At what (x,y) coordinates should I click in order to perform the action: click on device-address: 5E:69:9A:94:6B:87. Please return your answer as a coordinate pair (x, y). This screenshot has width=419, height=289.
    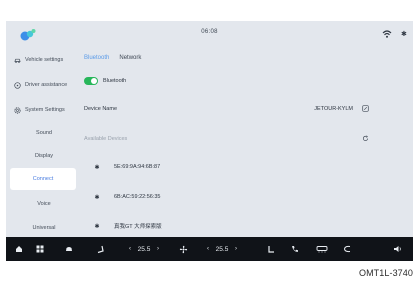
    Looking at the image, I should click on (137, 167).